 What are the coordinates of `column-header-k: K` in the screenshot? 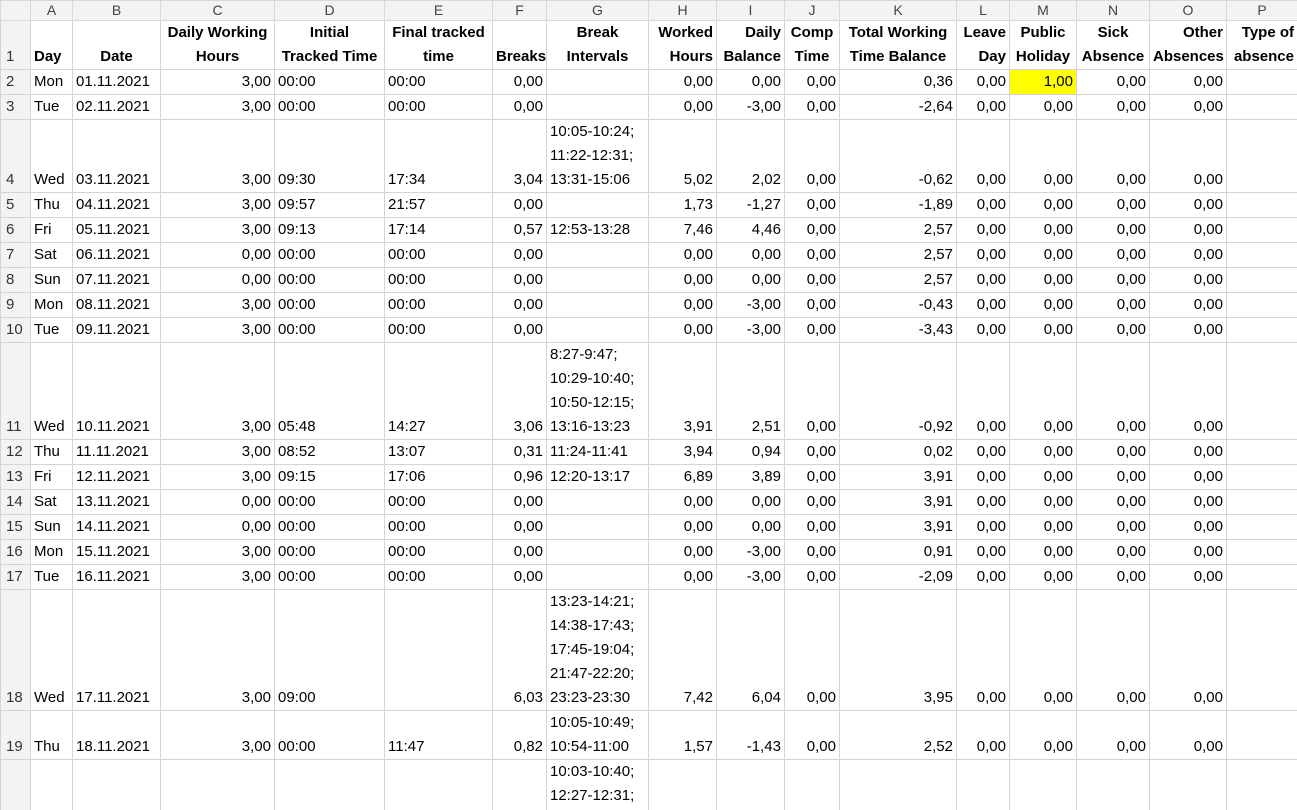 It's located at (898, 10).